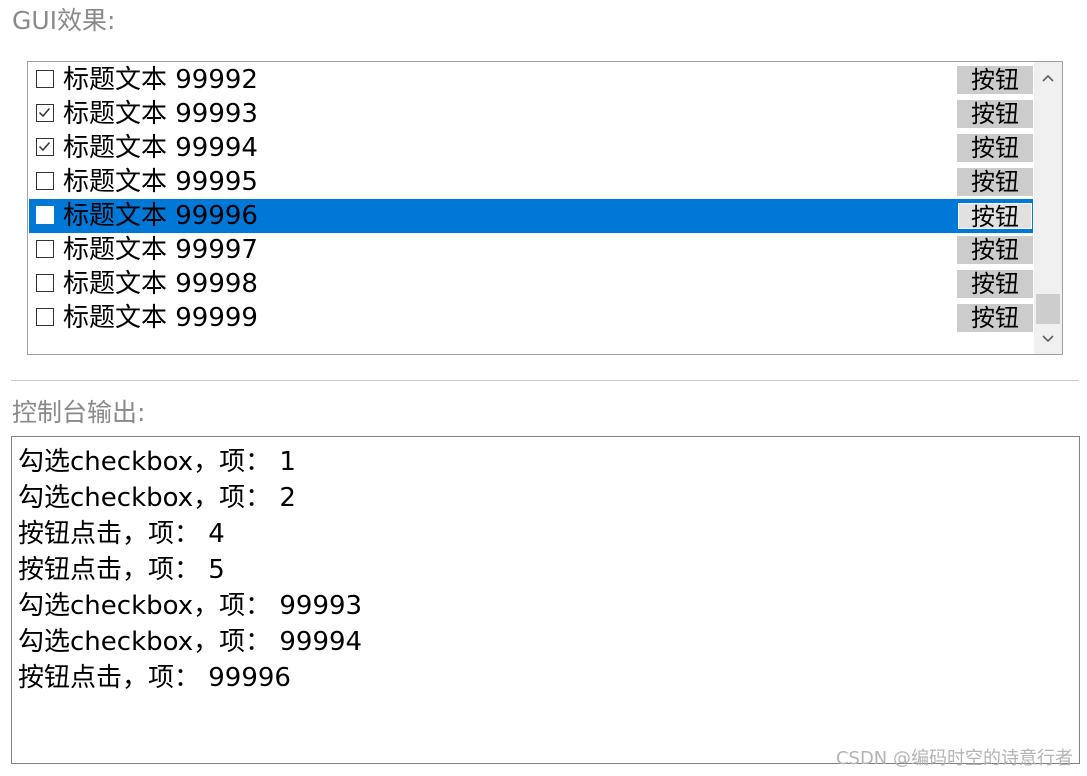  Describe the element at coordinates (1048, 208) in the screenshot. I see `vertical-scrollbar` at that location.